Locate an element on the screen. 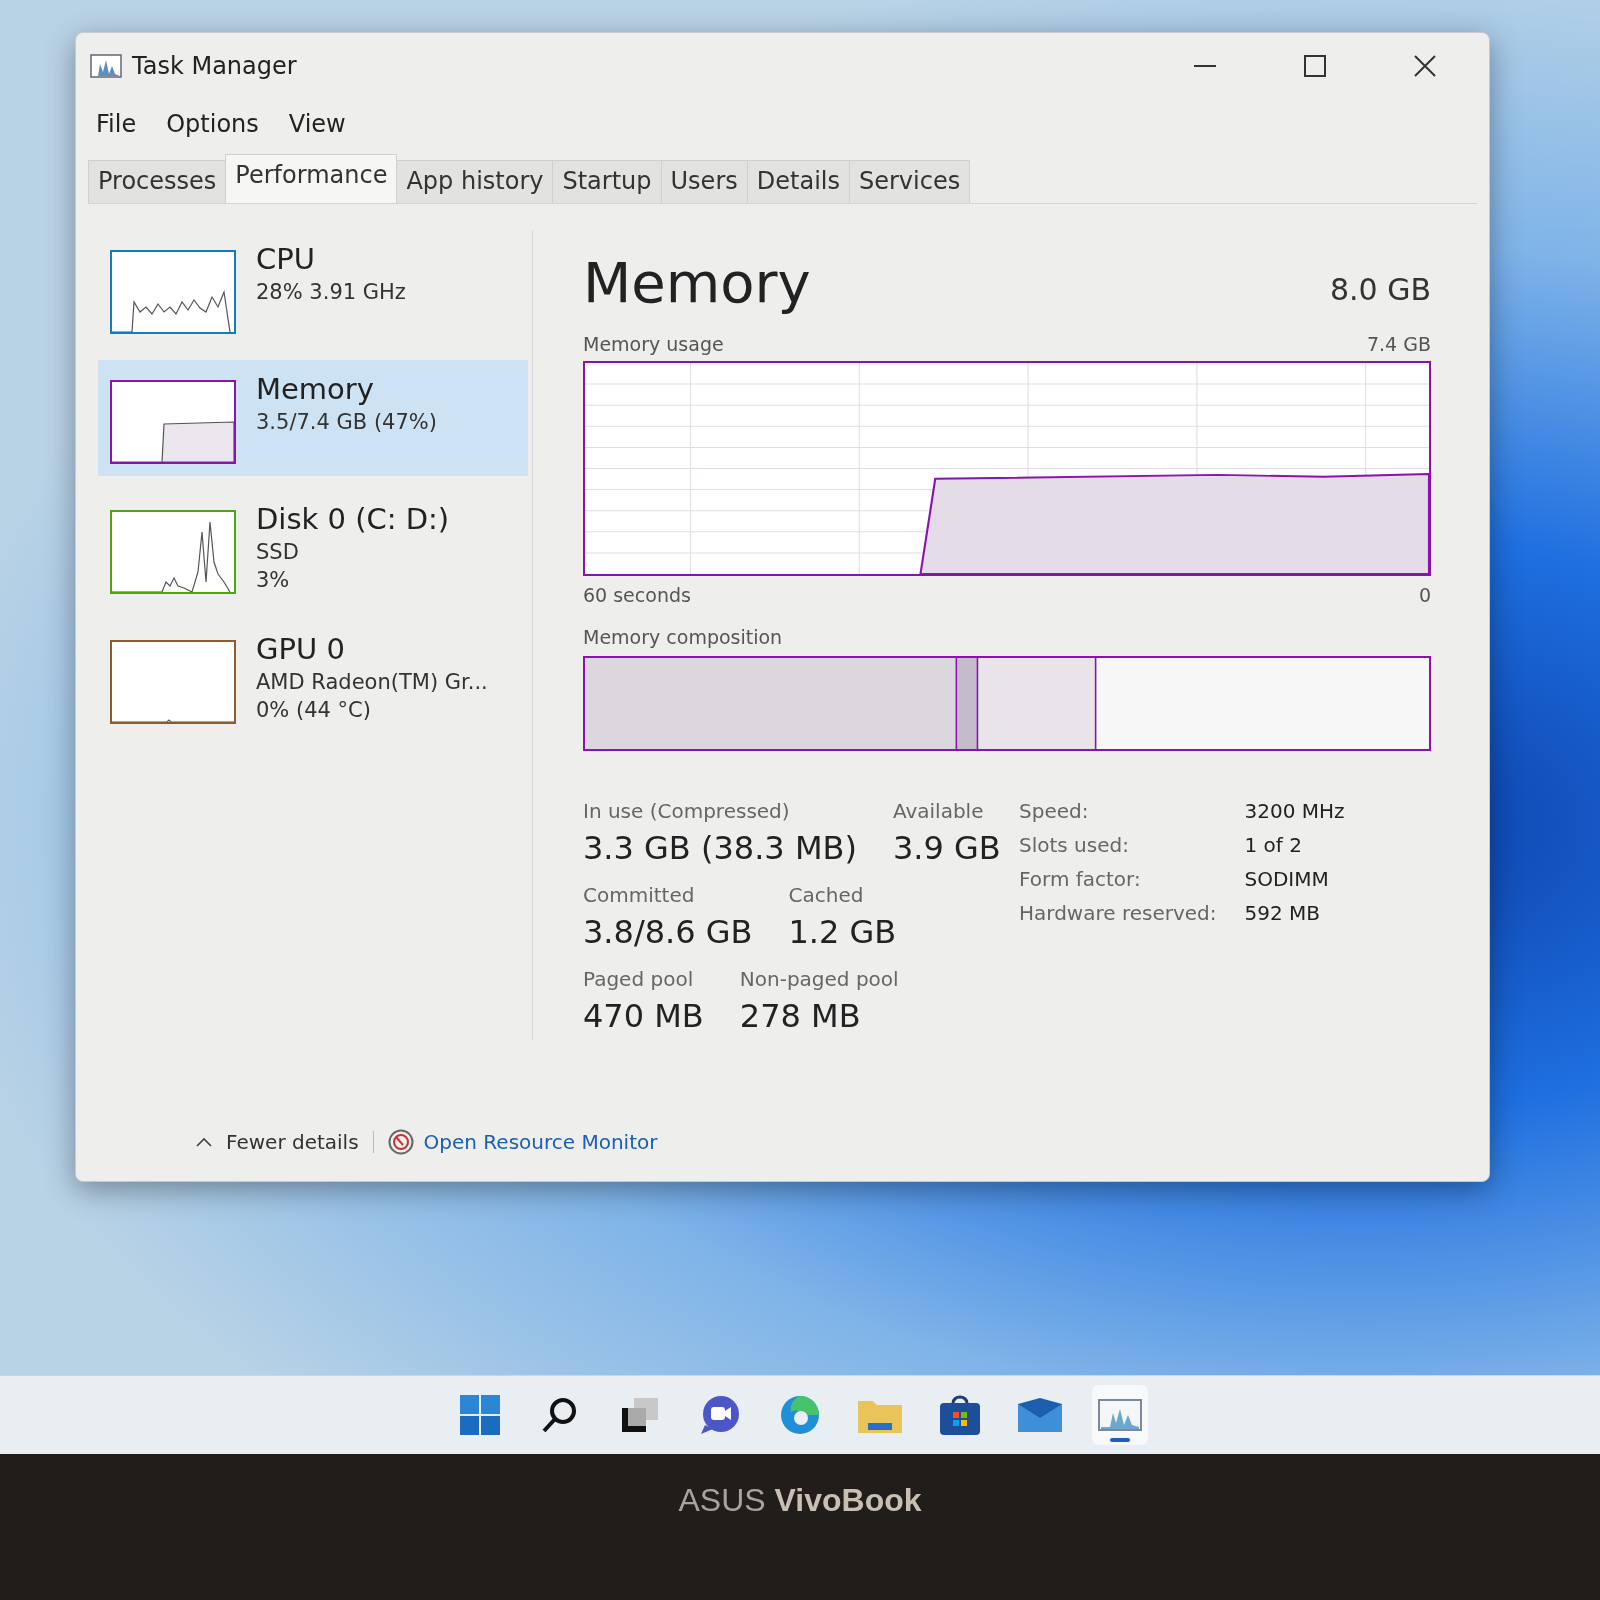 The image size is (1600, 1600). property-value: 592 MB is located at coordinates (1283, 913).